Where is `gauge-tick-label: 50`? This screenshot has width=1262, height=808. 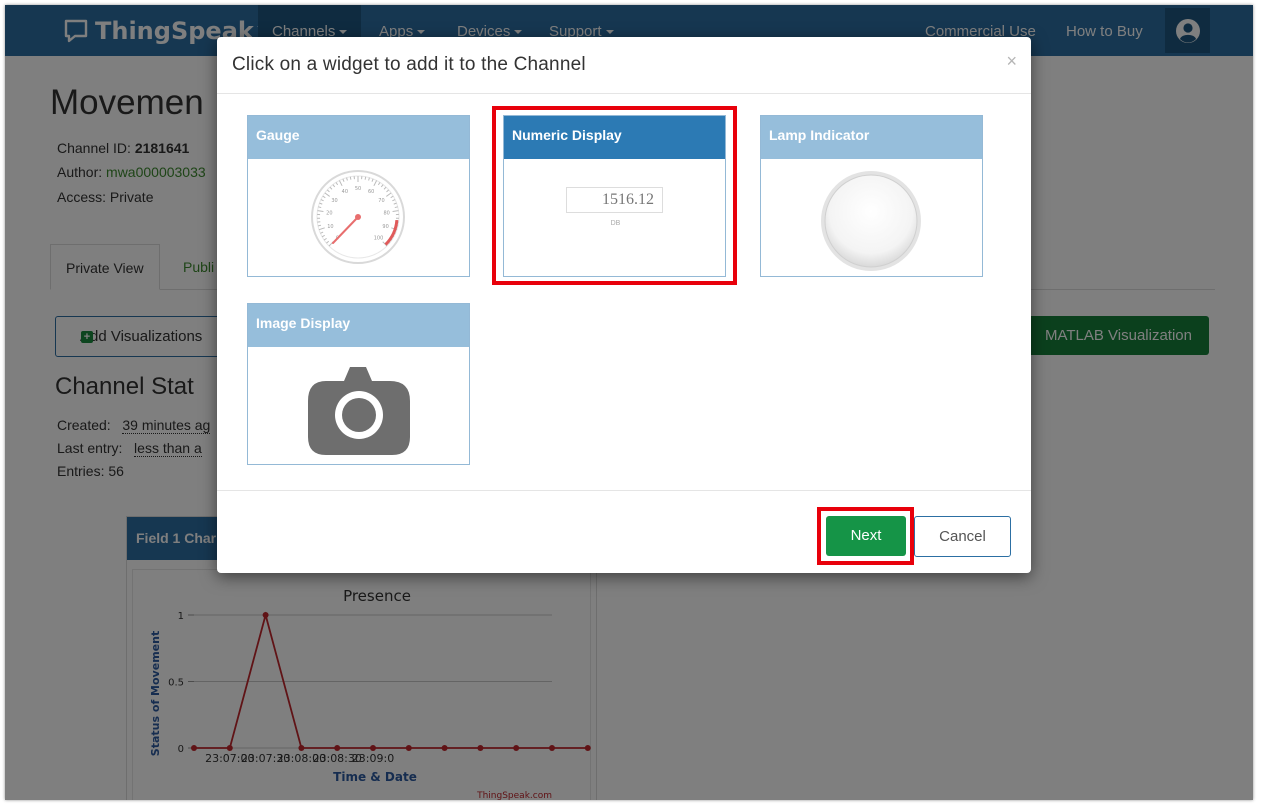 gauge-tick-label: 50 is located at coordinates (358, 189).